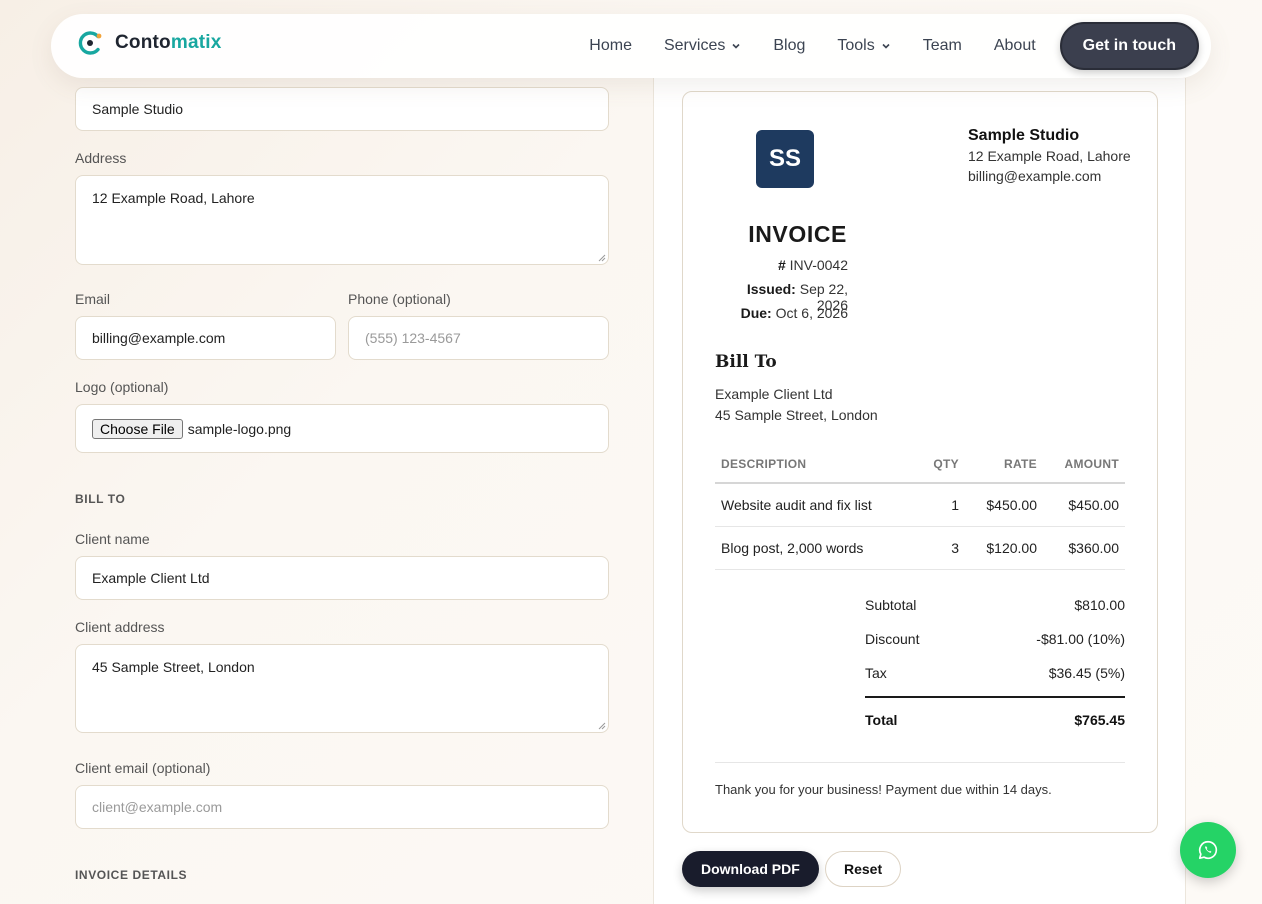 The image size is (1262, 904). What do you see at coordinates (1084, 505) in the screenshot?
I see `cell-amount: $450.00` at bounding box center [1084, 505].